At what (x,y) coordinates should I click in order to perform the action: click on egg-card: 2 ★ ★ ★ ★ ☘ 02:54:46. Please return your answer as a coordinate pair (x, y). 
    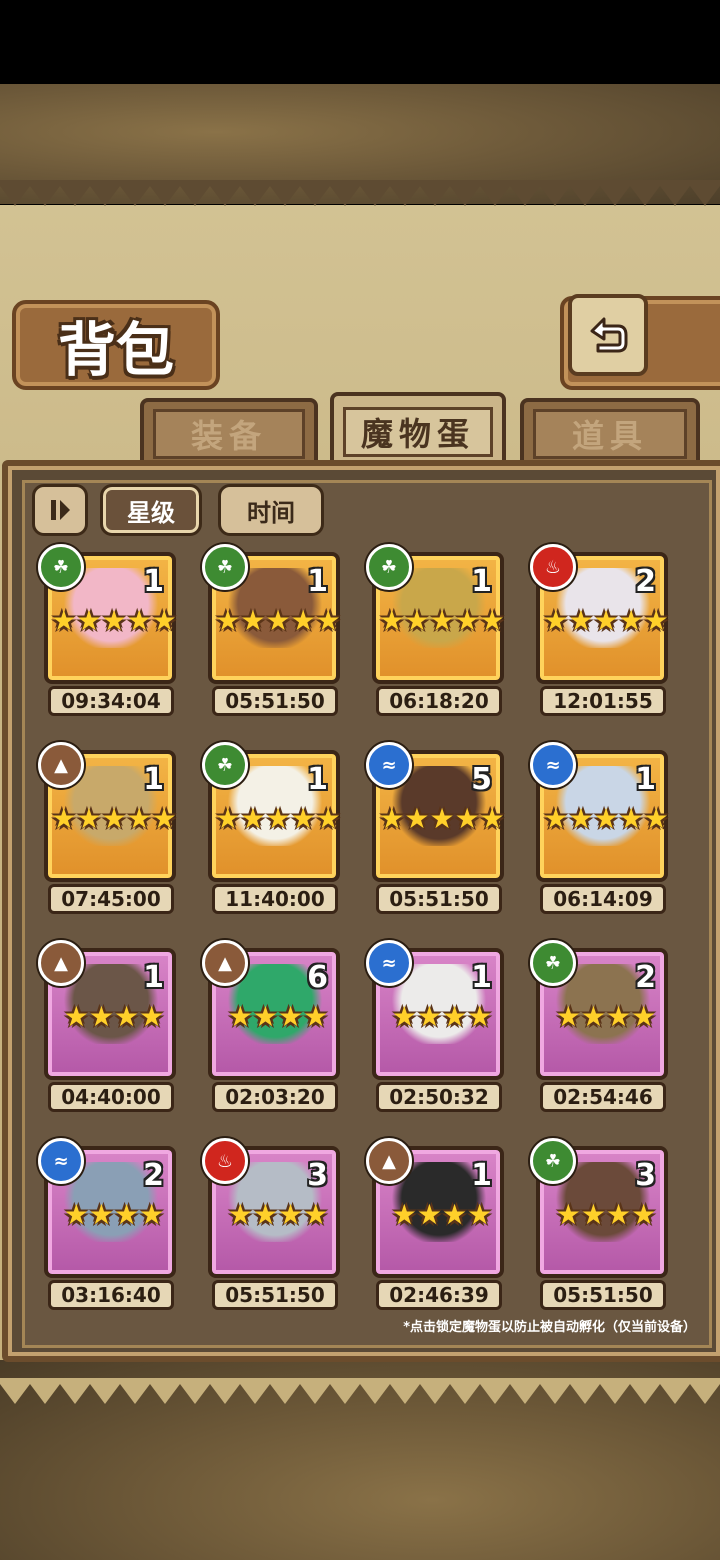
    Looking at the image, I should click on (601, 1026).